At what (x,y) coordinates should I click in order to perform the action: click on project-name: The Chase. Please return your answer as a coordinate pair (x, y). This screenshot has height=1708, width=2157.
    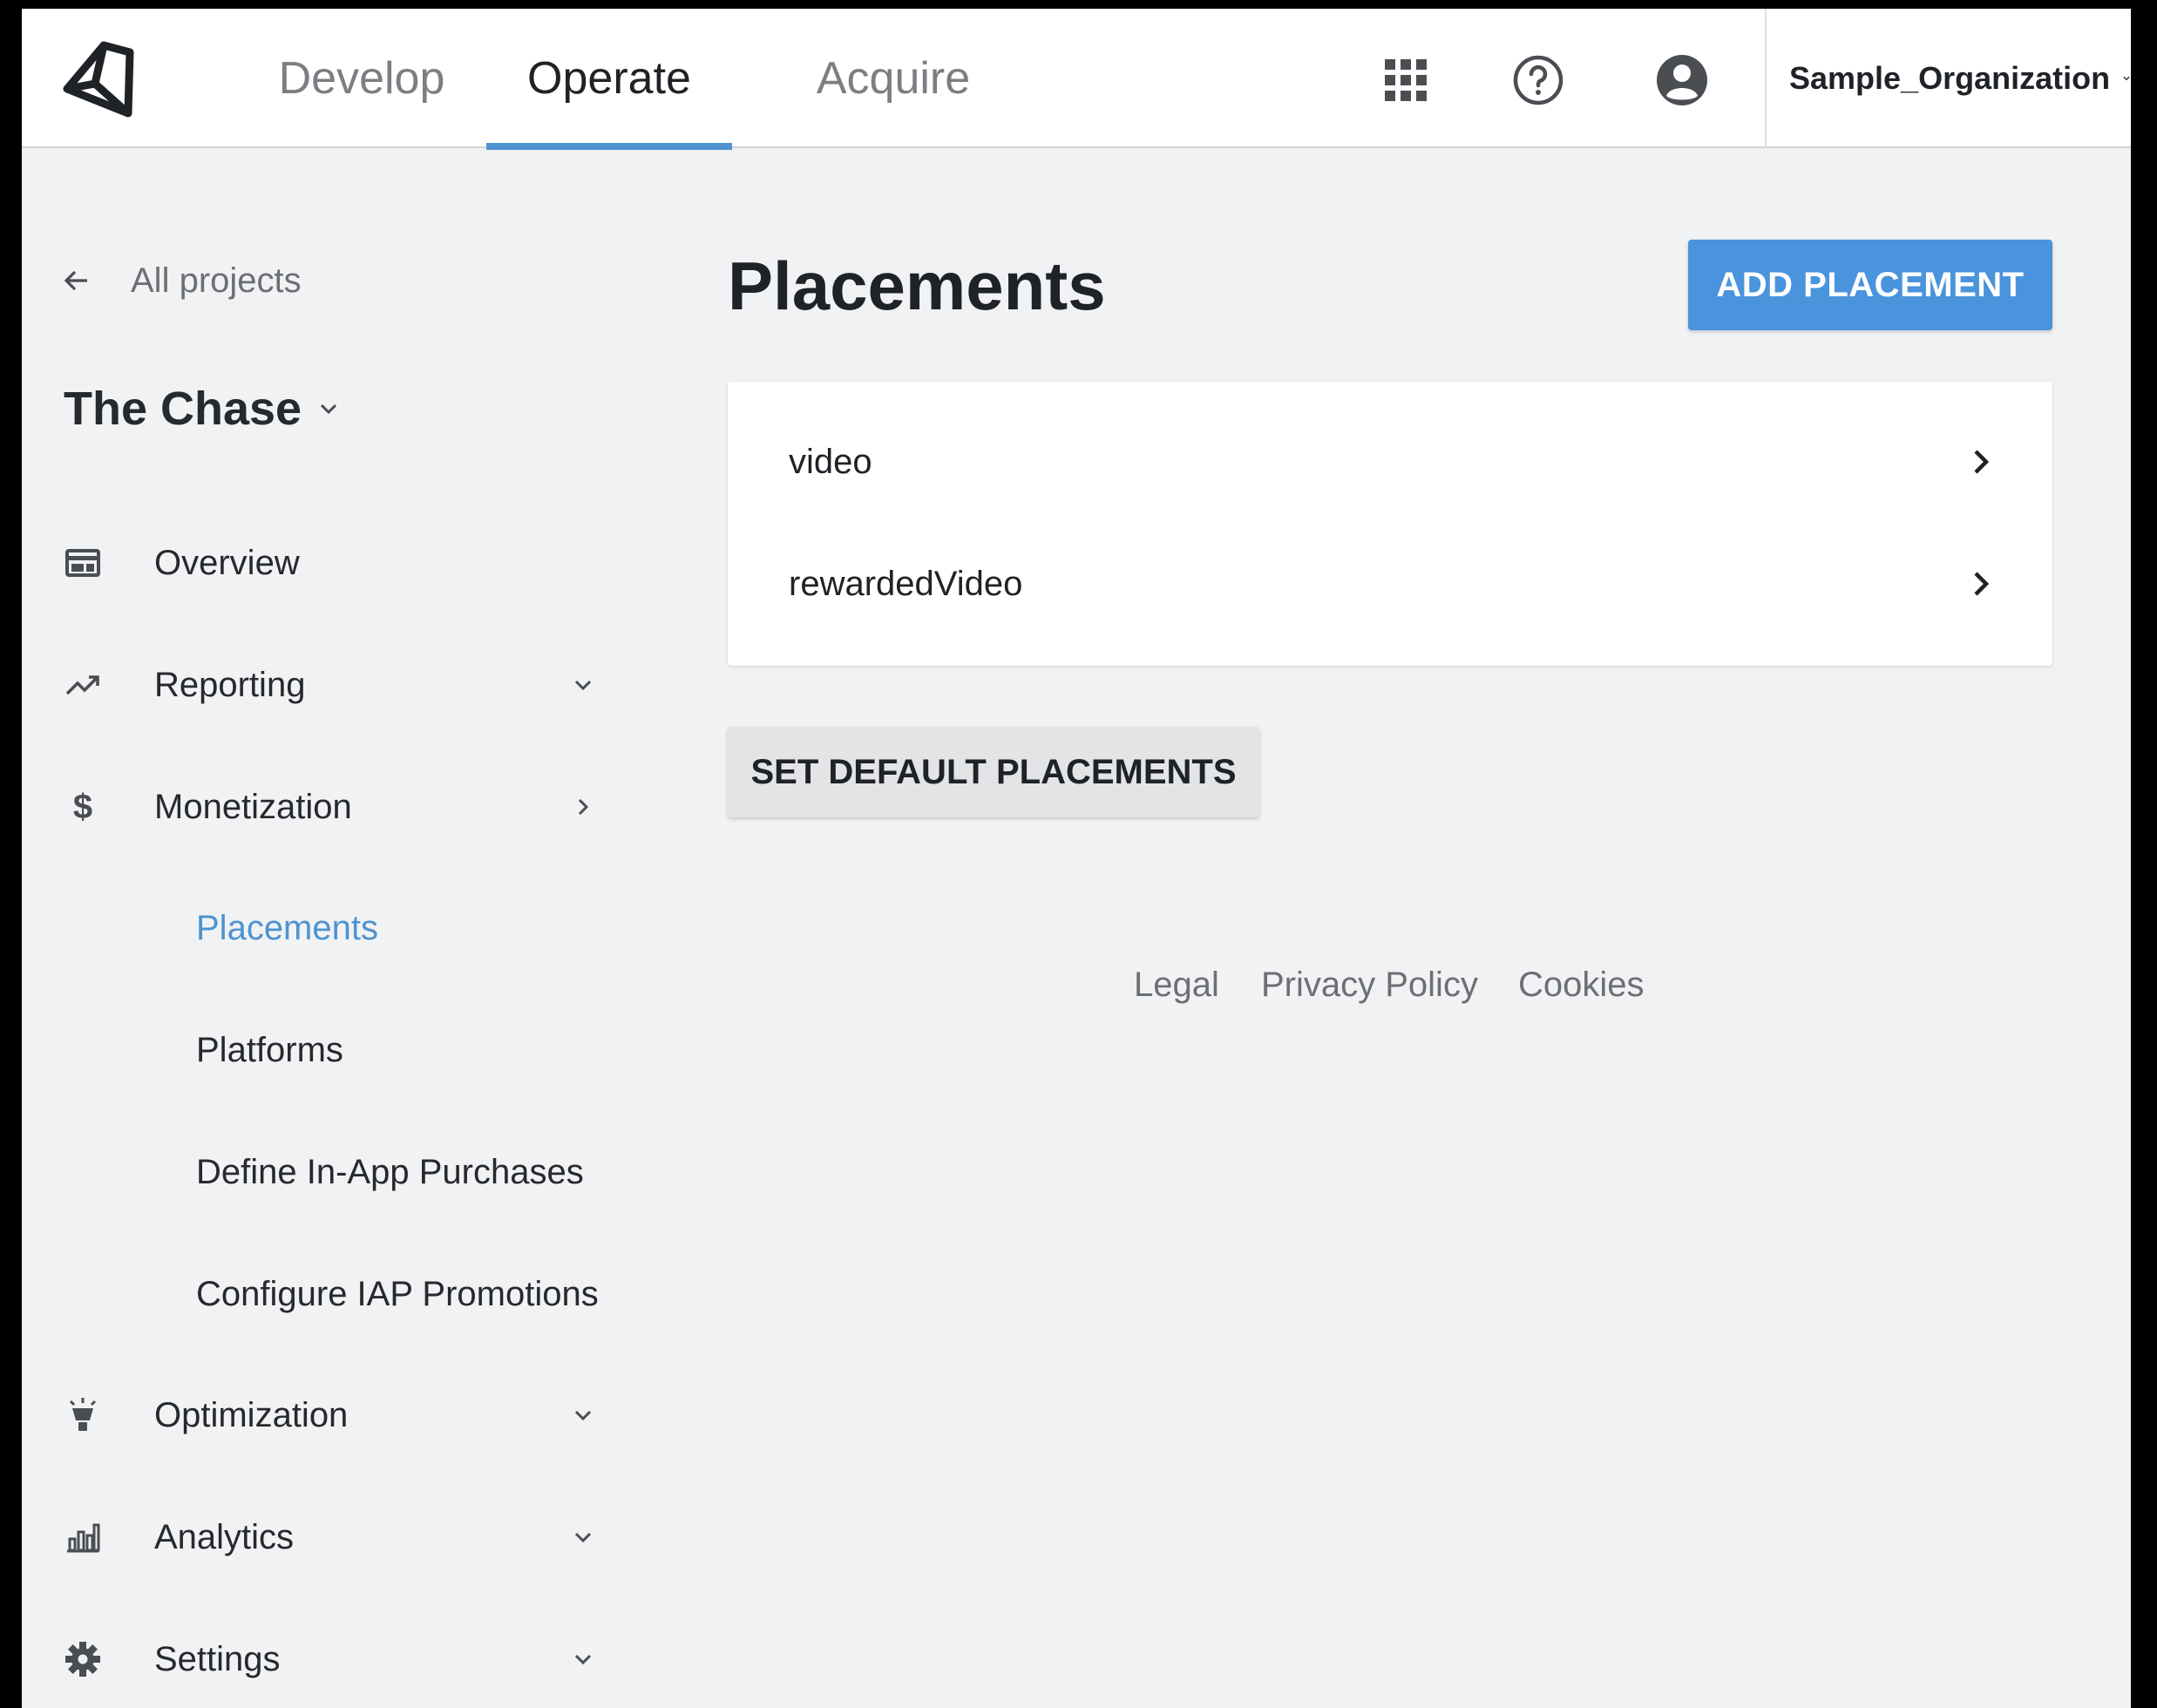
    Looking at the image, I should click on (183, 409).